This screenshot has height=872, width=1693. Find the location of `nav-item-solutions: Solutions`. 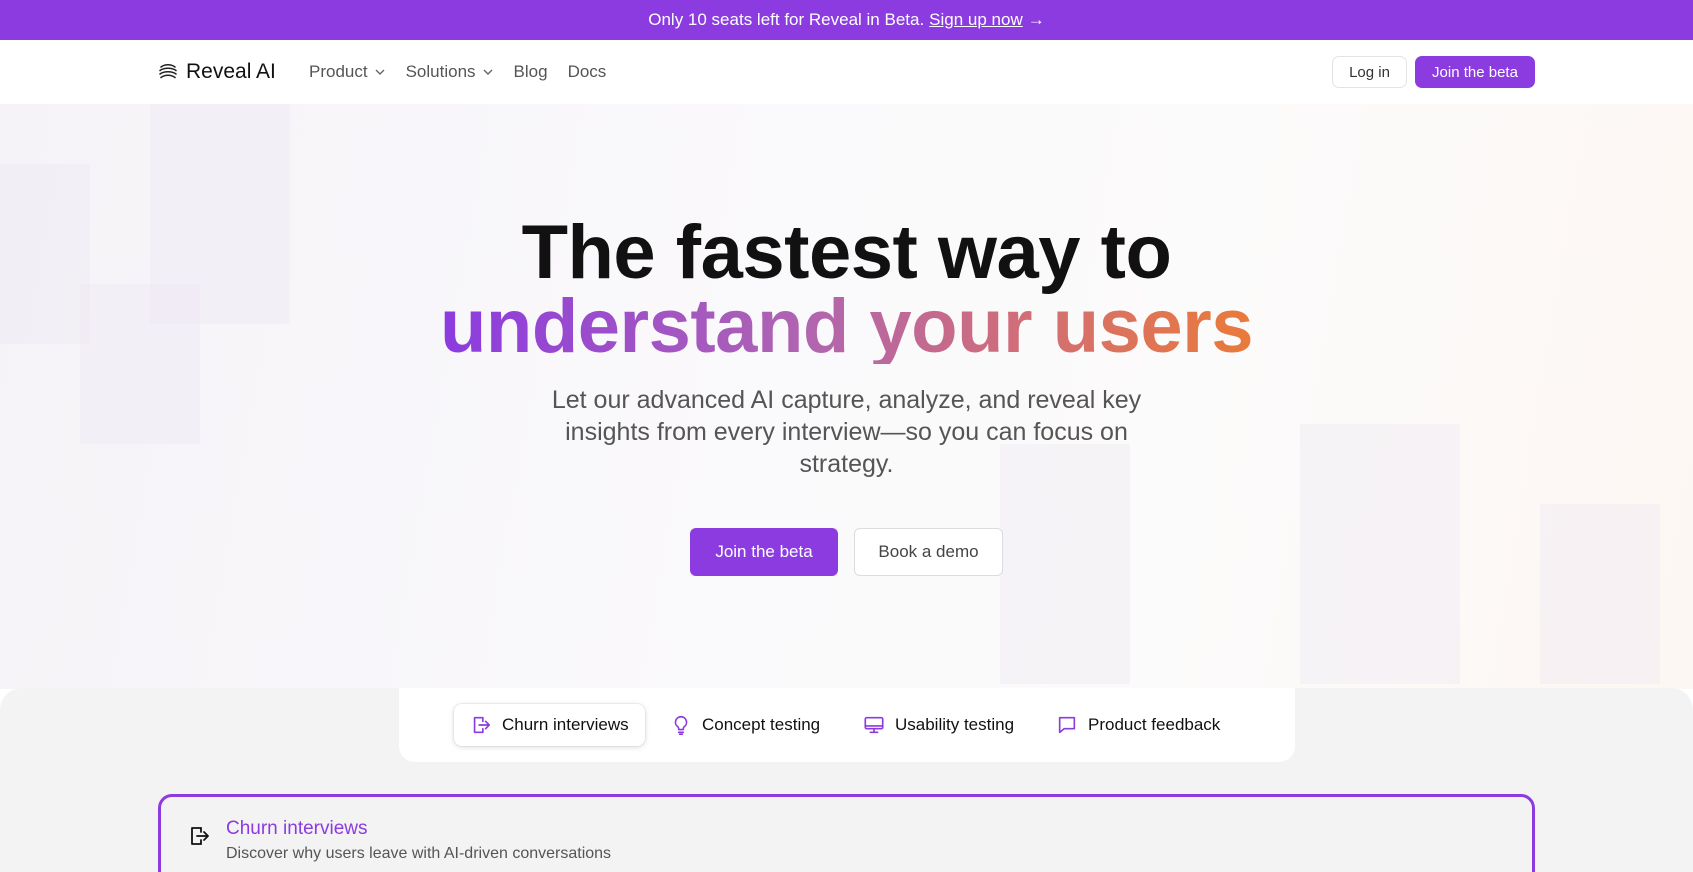

nav-item-solutions: Solutions is located at coordinates (450, 72).